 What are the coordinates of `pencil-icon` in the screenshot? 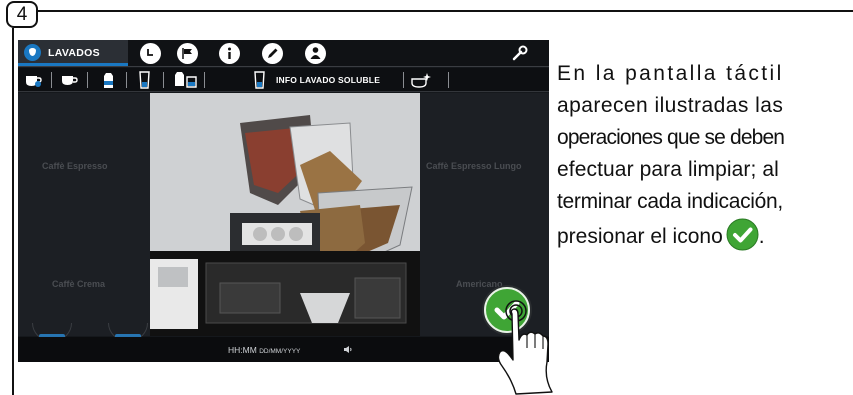 It's located at (272, 53).